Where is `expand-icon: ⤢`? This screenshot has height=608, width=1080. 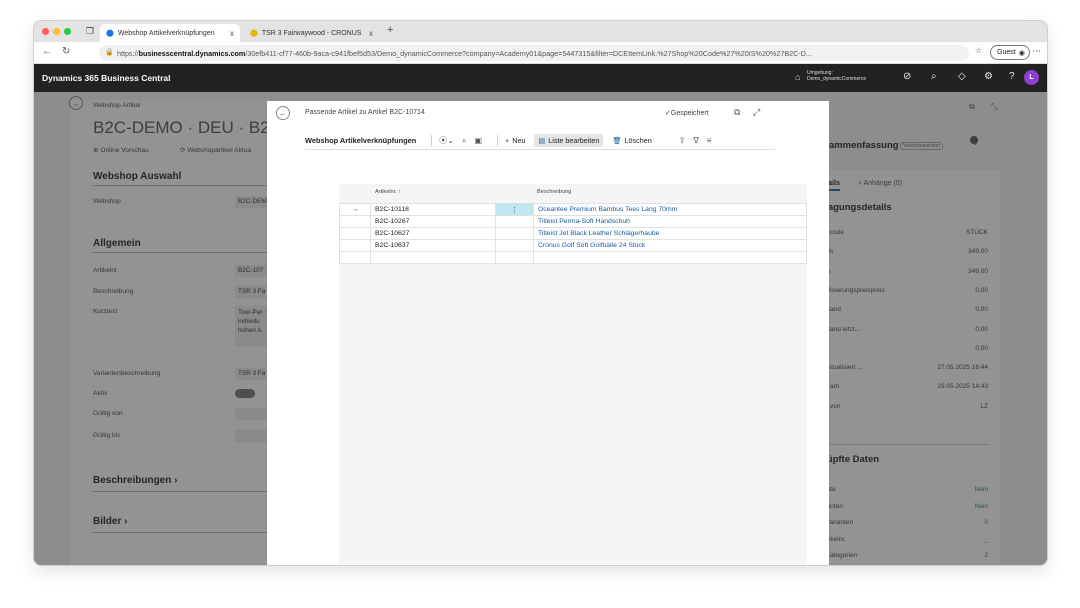 expand-icon: ⤢ is located at coordinates (756, 112).